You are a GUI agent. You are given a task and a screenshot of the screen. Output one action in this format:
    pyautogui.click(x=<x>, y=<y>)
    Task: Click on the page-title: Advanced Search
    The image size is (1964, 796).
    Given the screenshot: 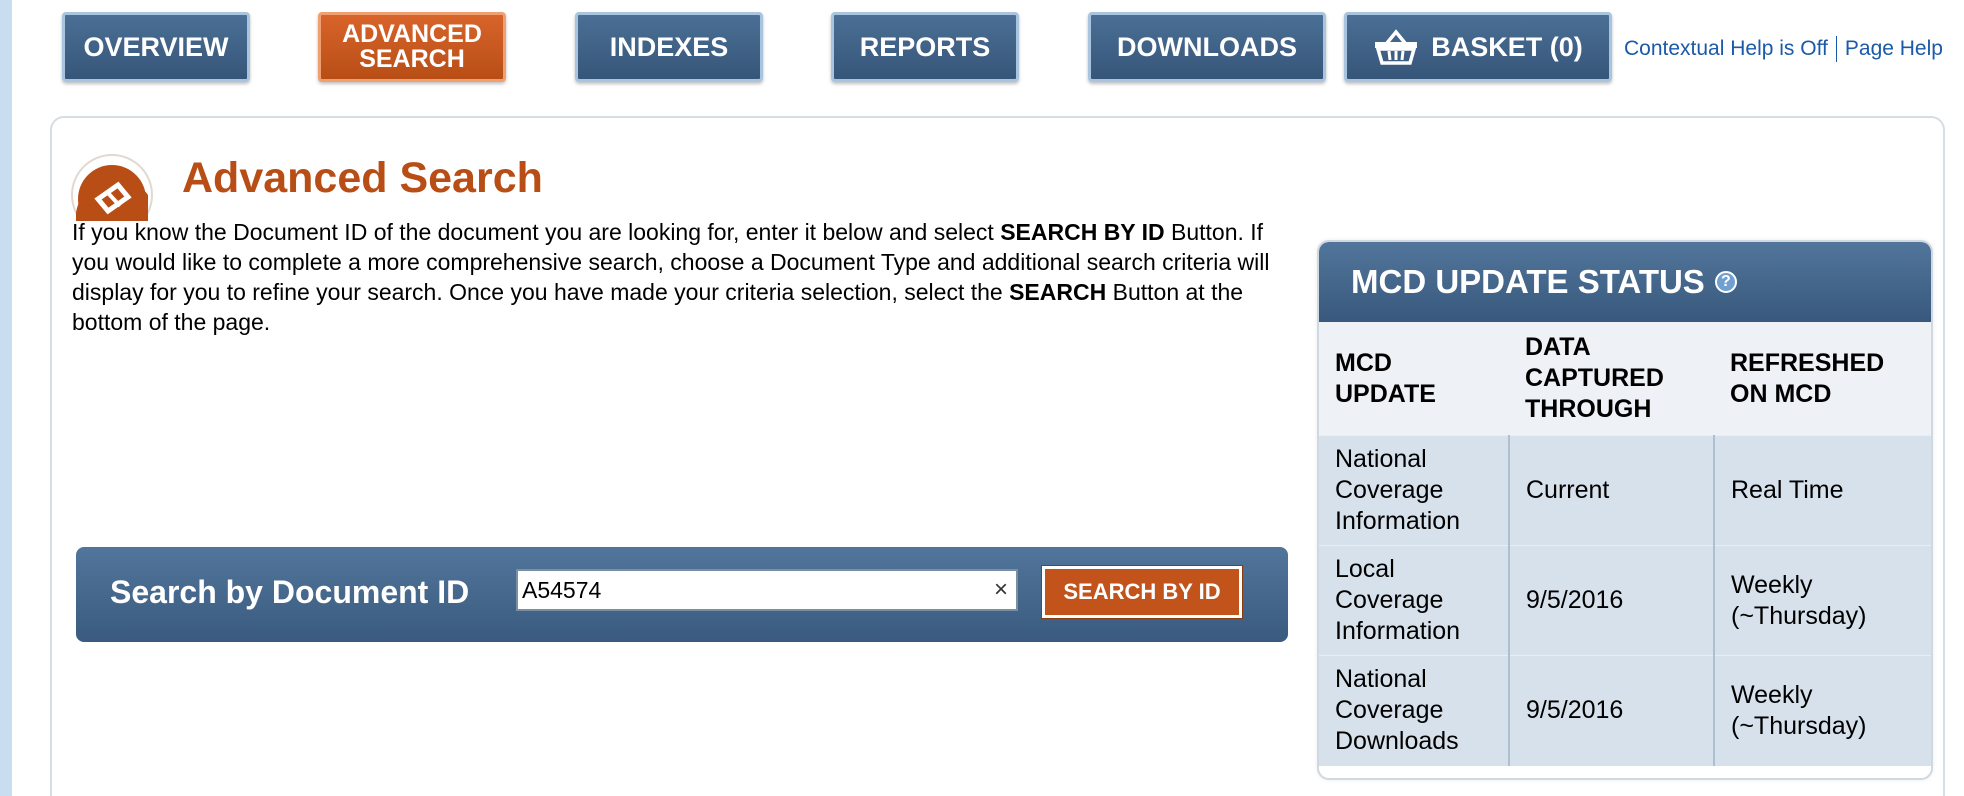 What is the action you would take?
    pyautogui.click(x=362, y=178)
    